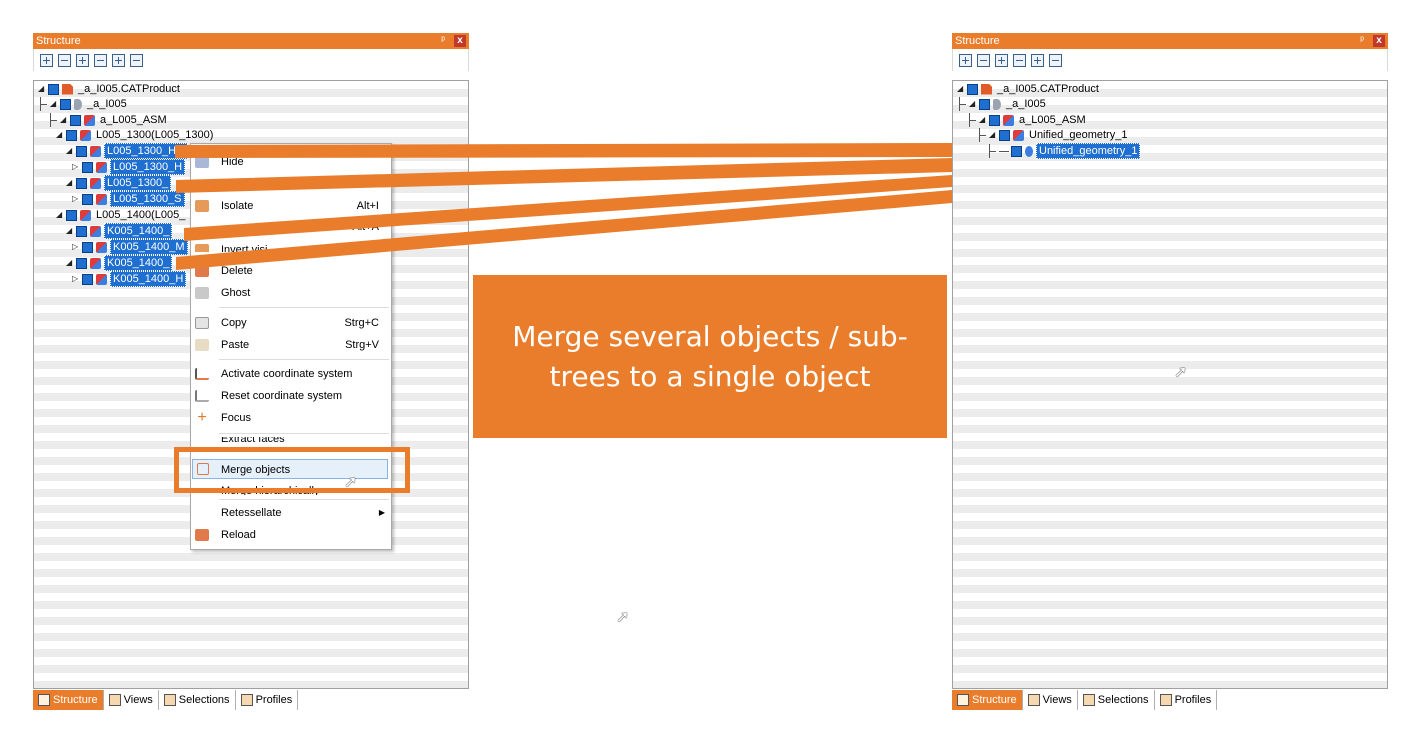 Image resolution: width=1427 pixels, height=749 pixels. I want to click on tab-selections: Selections, so click(1116, 700).